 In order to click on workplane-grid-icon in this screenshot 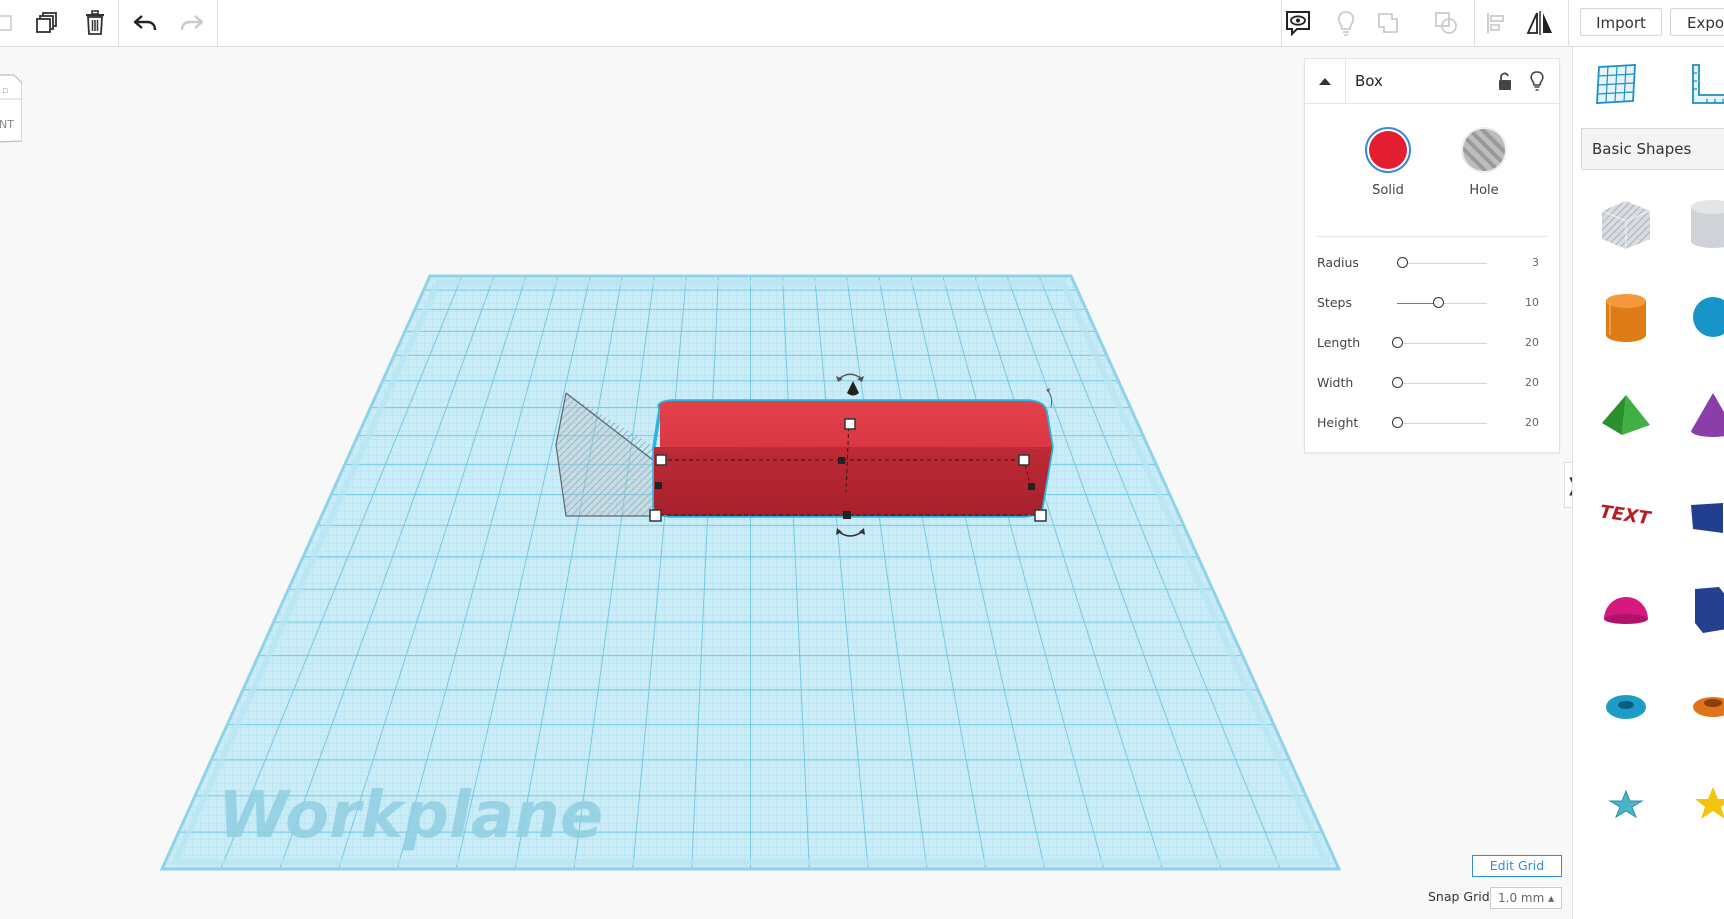, I will do `click(1616, 84)`.